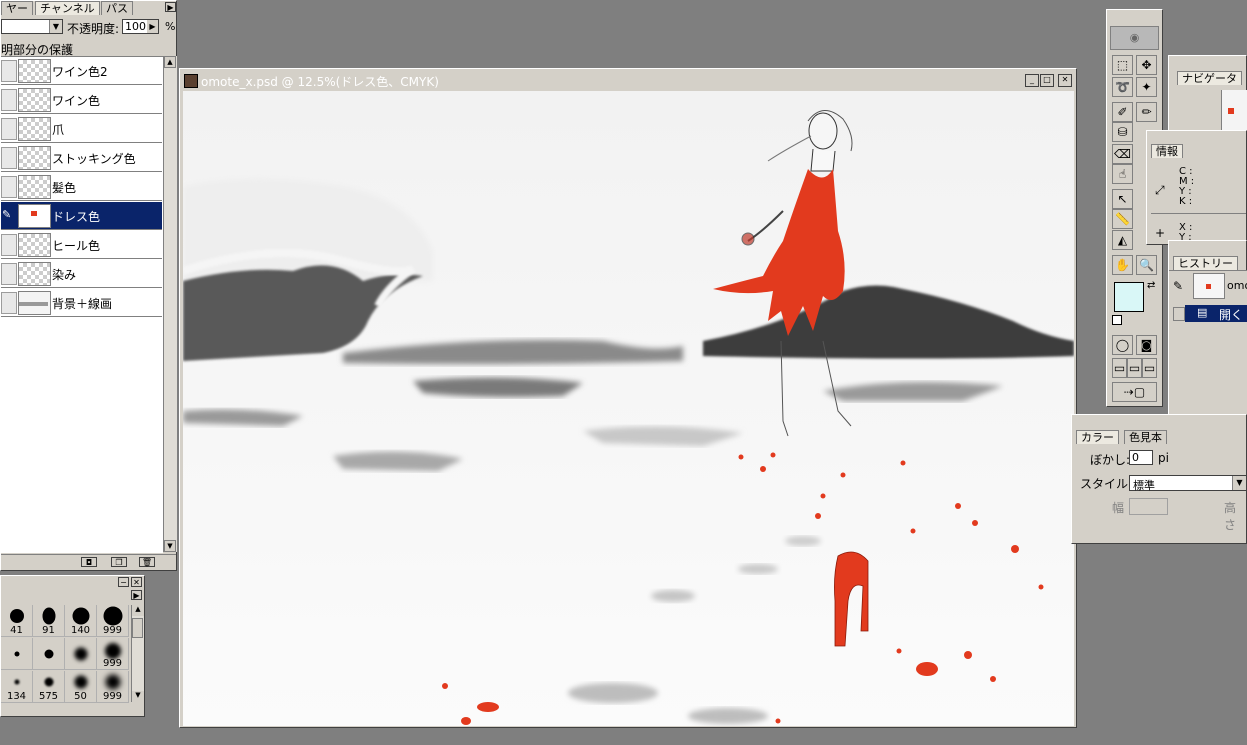 The image size is (1247, 745). Describe the element at coordinates (49, 687) in the screenshot. I see `brush-preset: 575` at that location.